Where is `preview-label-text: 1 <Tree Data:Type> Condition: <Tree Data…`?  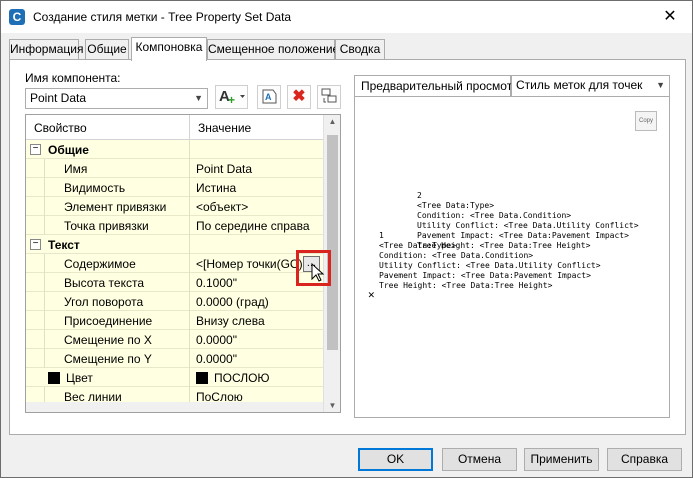
preview-label-text: 1 <Tree Data:Type> Condition: <Tree Data… is located at coordinates (490, 260).